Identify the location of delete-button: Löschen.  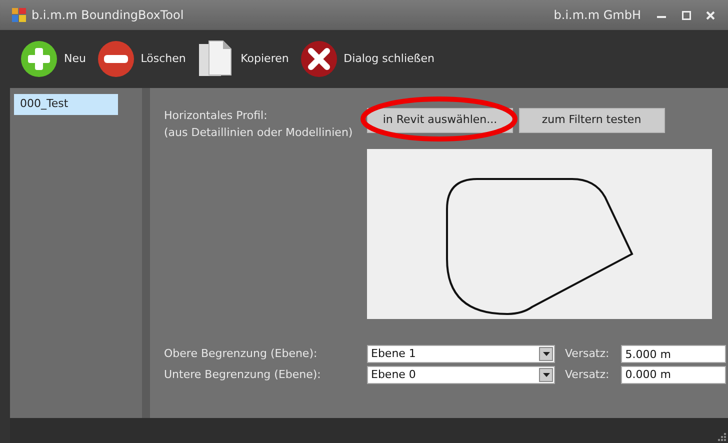
(141, 59).